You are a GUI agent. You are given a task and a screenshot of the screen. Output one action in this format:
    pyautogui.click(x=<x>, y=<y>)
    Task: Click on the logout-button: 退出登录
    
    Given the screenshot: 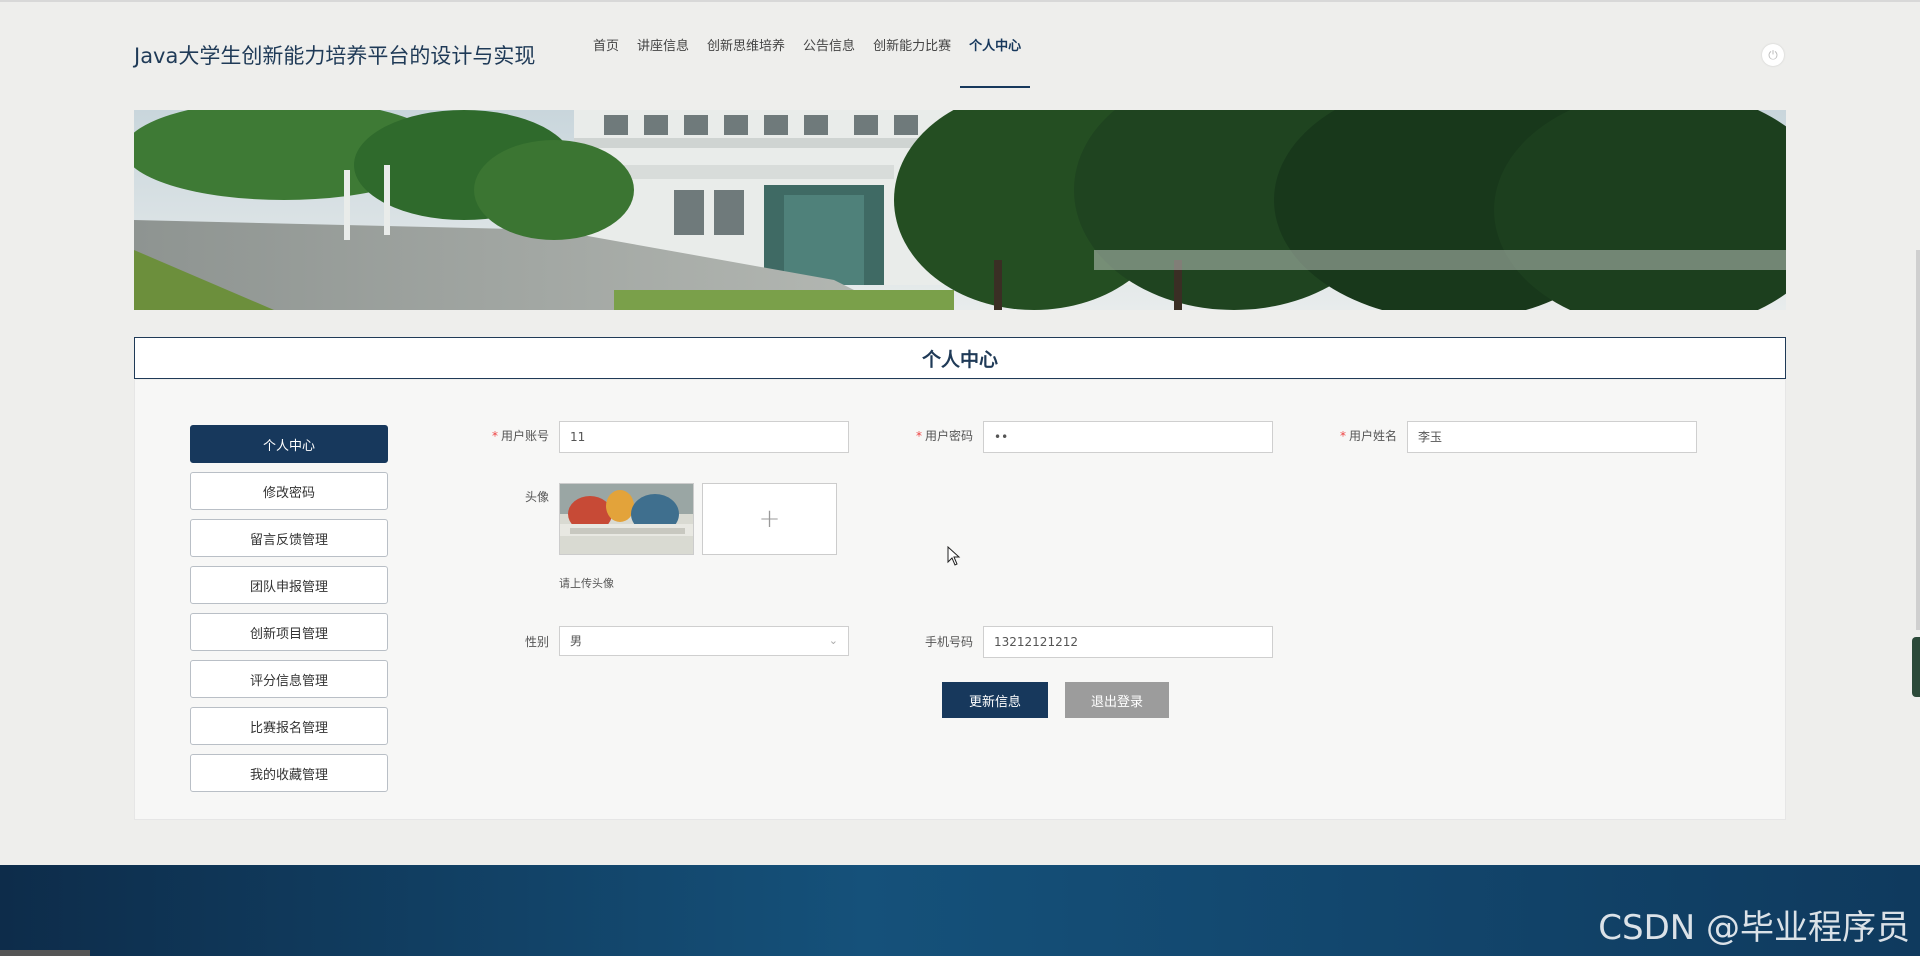 What is the action you would take?
    pyautogui.click(x=1117, y=700)
    